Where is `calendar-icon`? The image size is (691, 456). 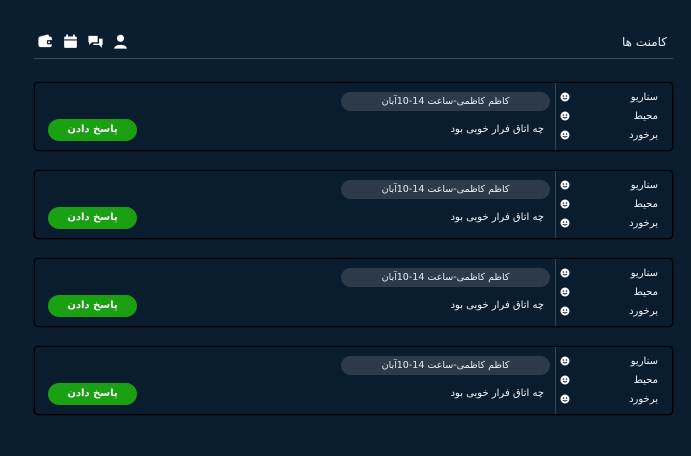 calendar-icon is located at coordinates (70, 41).